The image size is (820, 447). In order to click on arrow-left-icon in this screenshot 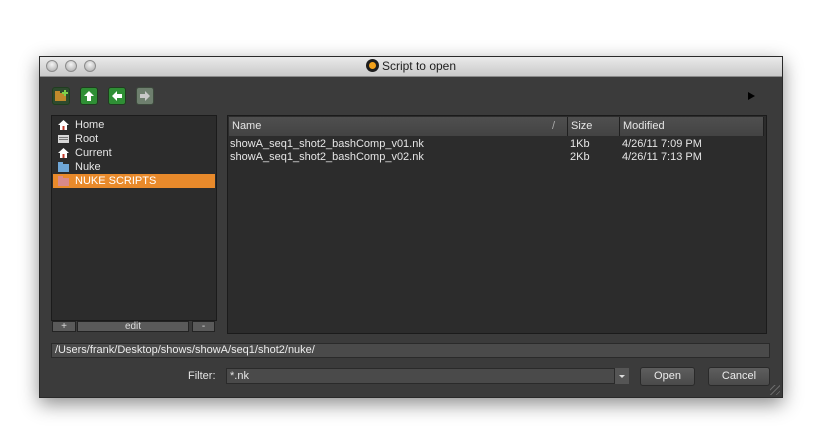, I will do `click(117, 96)`.